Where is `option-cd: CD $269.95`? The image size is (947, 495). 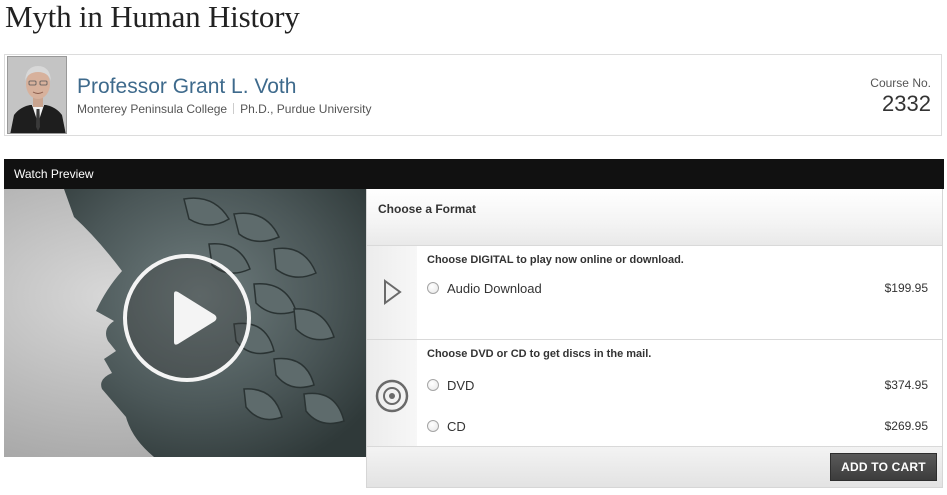 option-cd: CD $269.95 is located at coordinates (677, 428).